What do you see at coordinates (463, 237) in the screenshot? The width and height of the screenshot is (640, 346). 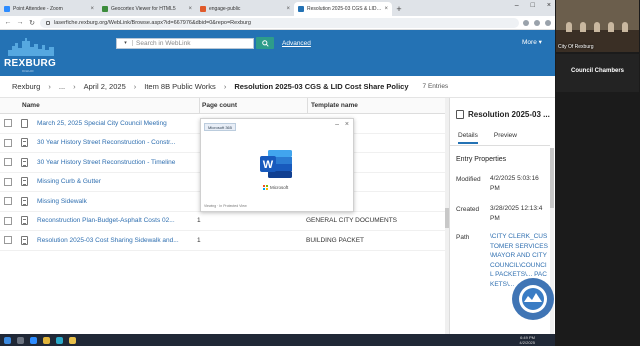 I see `path-label: Path` at bounding box center [463, 237].